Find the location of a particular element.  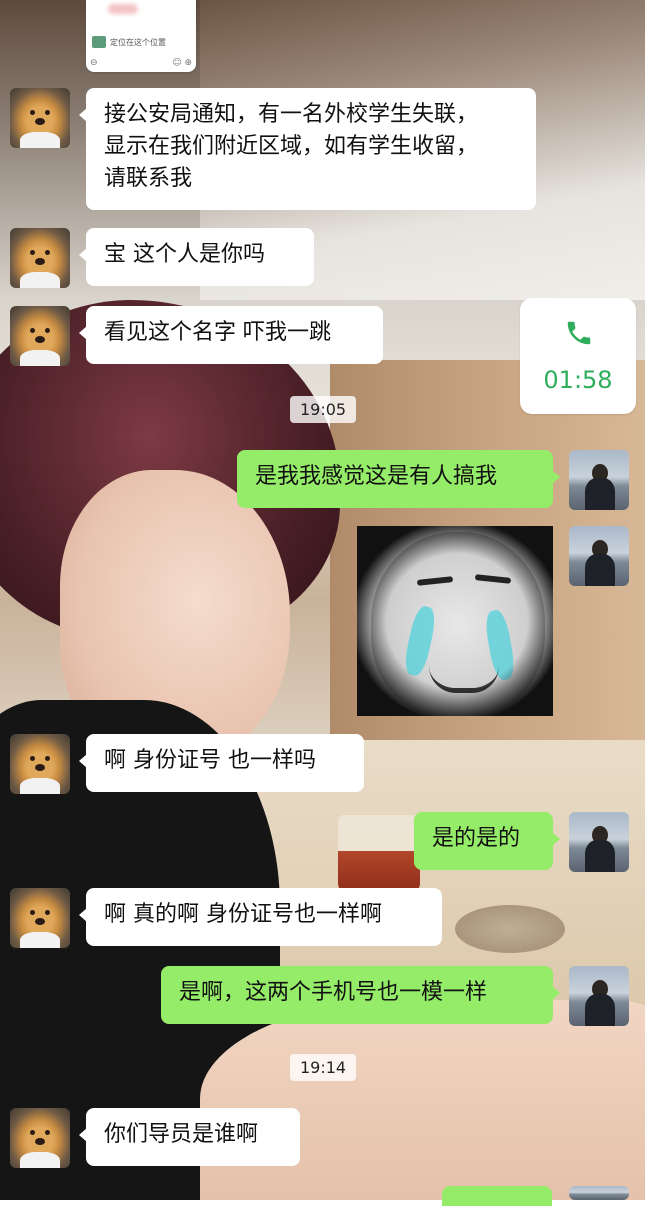

call-duration: 01:58 is located at coordinates (578, 380).